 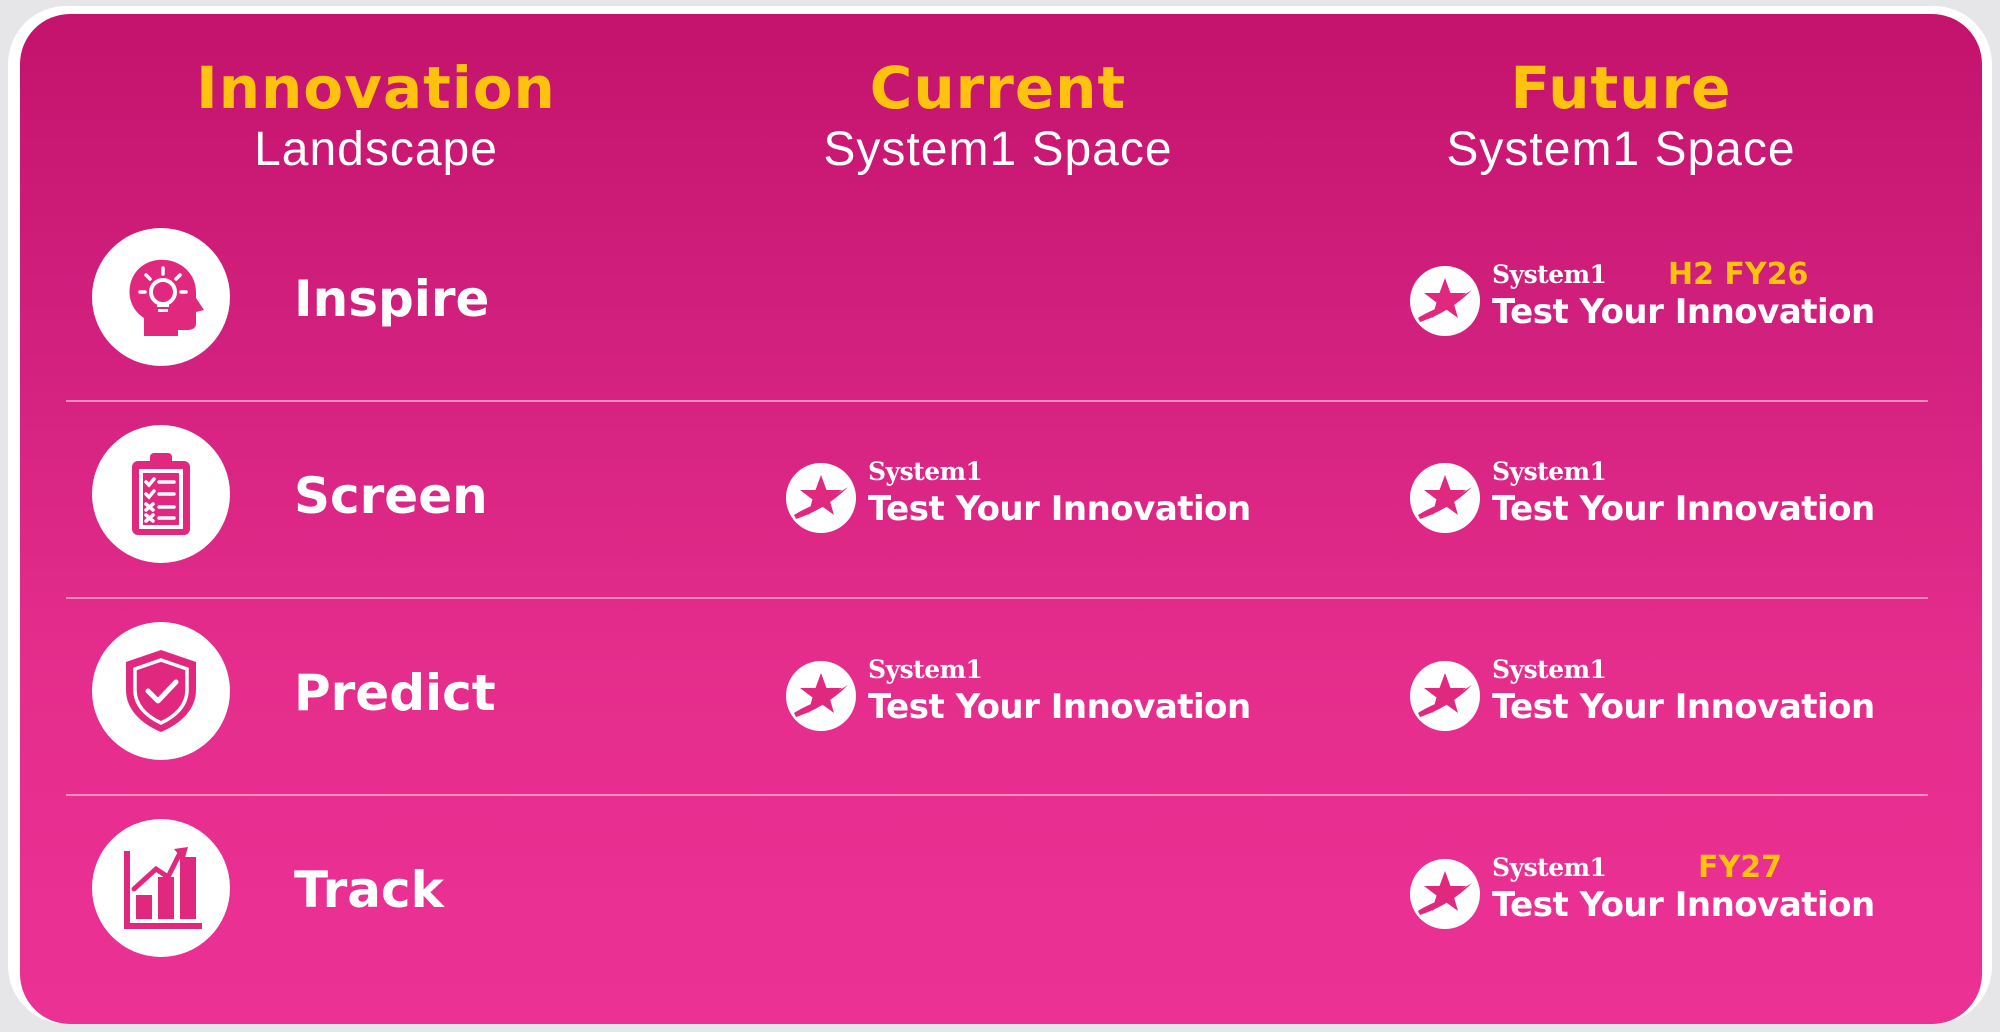 I want to click on header-subtitle: Landscape, so click(x=376, y=149).